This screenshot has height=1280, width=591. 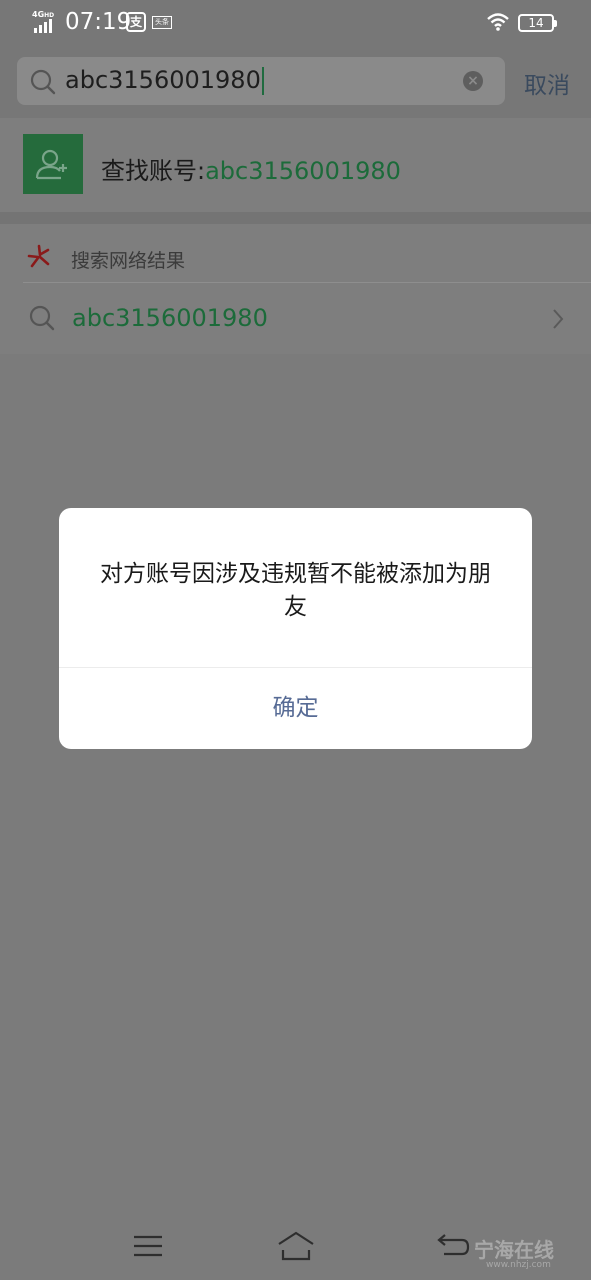 I want to click on search-input: abc3156001980 ×, so click(x=261, y=81).